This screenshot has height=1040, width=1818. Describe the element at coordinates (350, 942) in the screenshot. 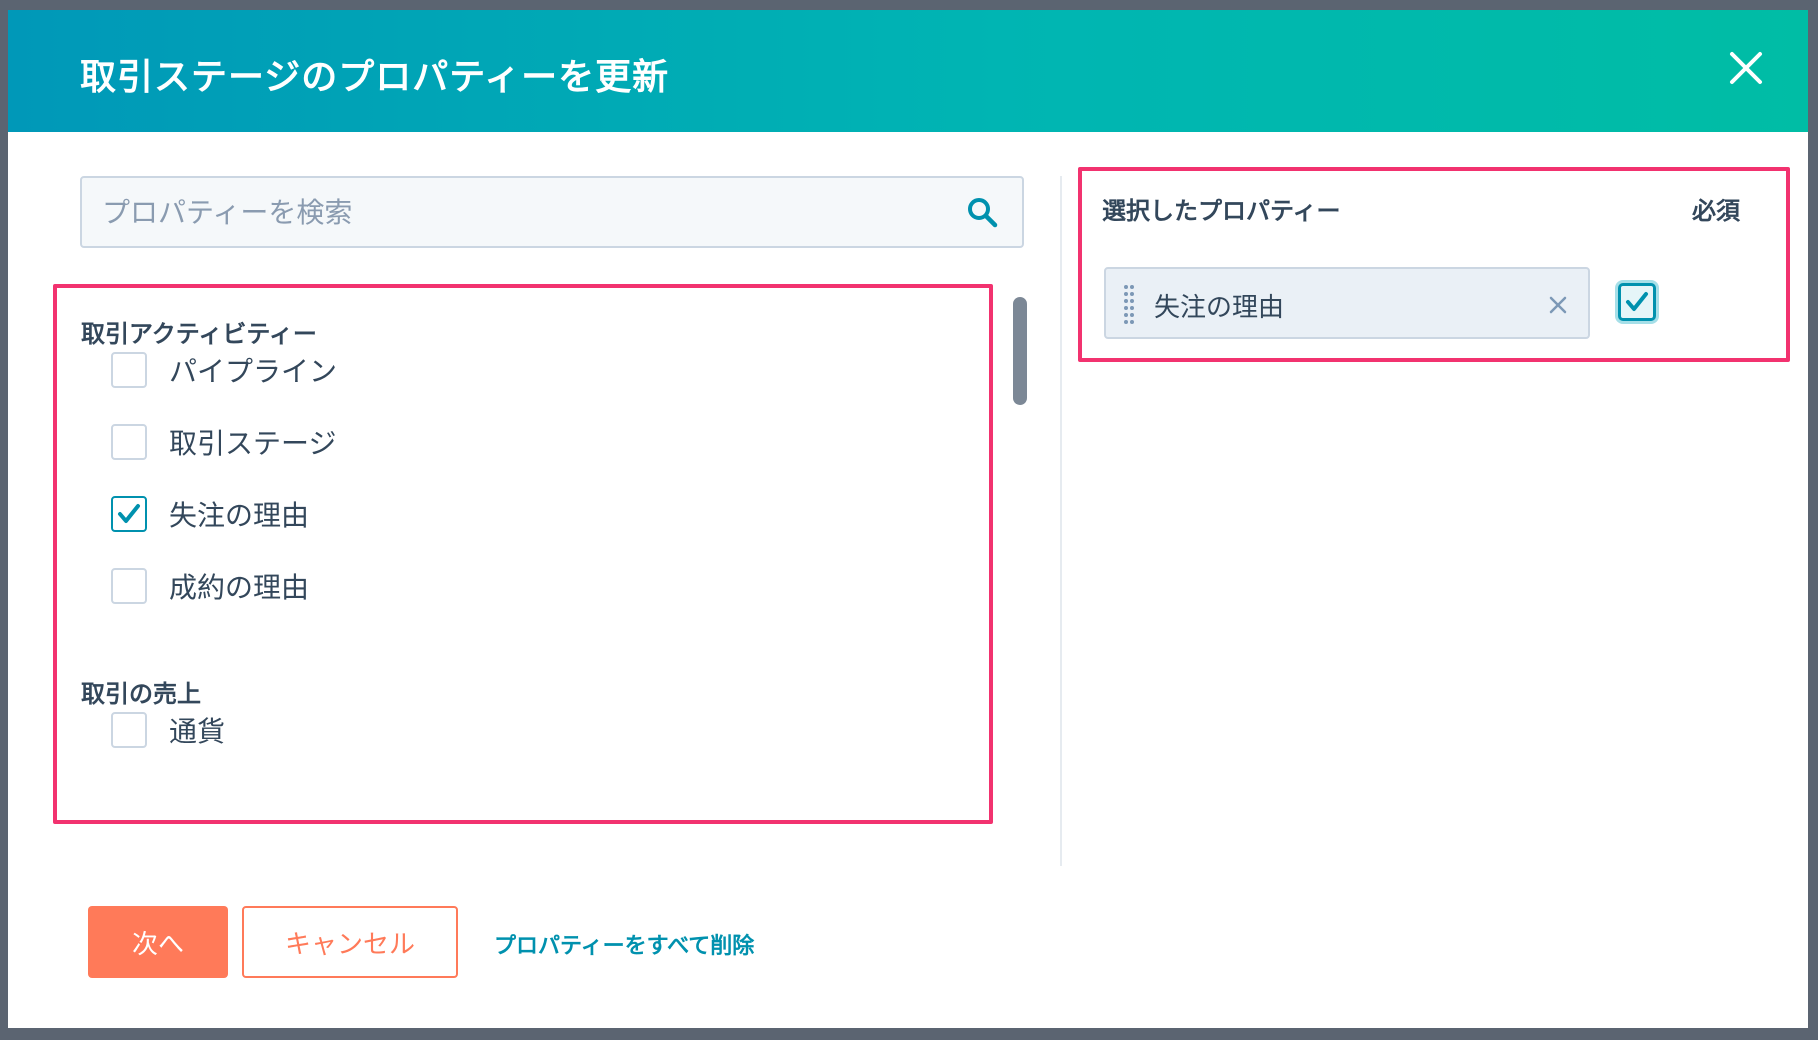

I see `cancel-button: キャンセル` at that location.